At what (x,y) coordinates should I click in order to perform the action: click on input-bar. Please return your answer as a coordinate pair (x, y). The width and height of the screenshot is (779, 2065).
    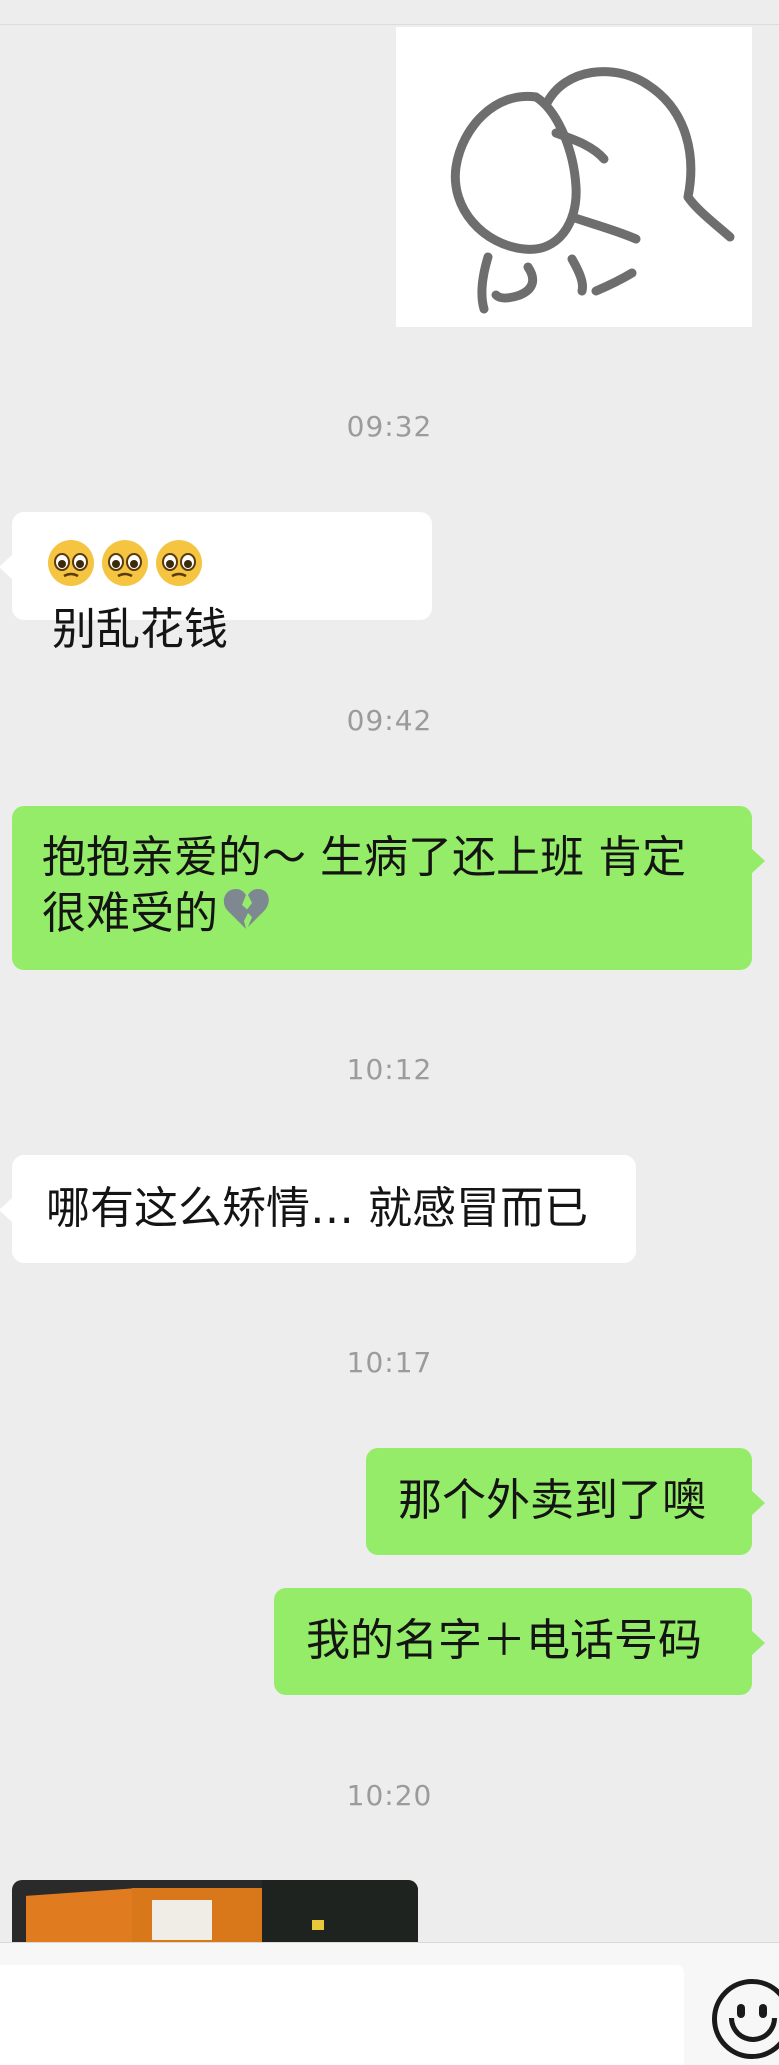
    Looking at the image, I should click on (389, 2003).